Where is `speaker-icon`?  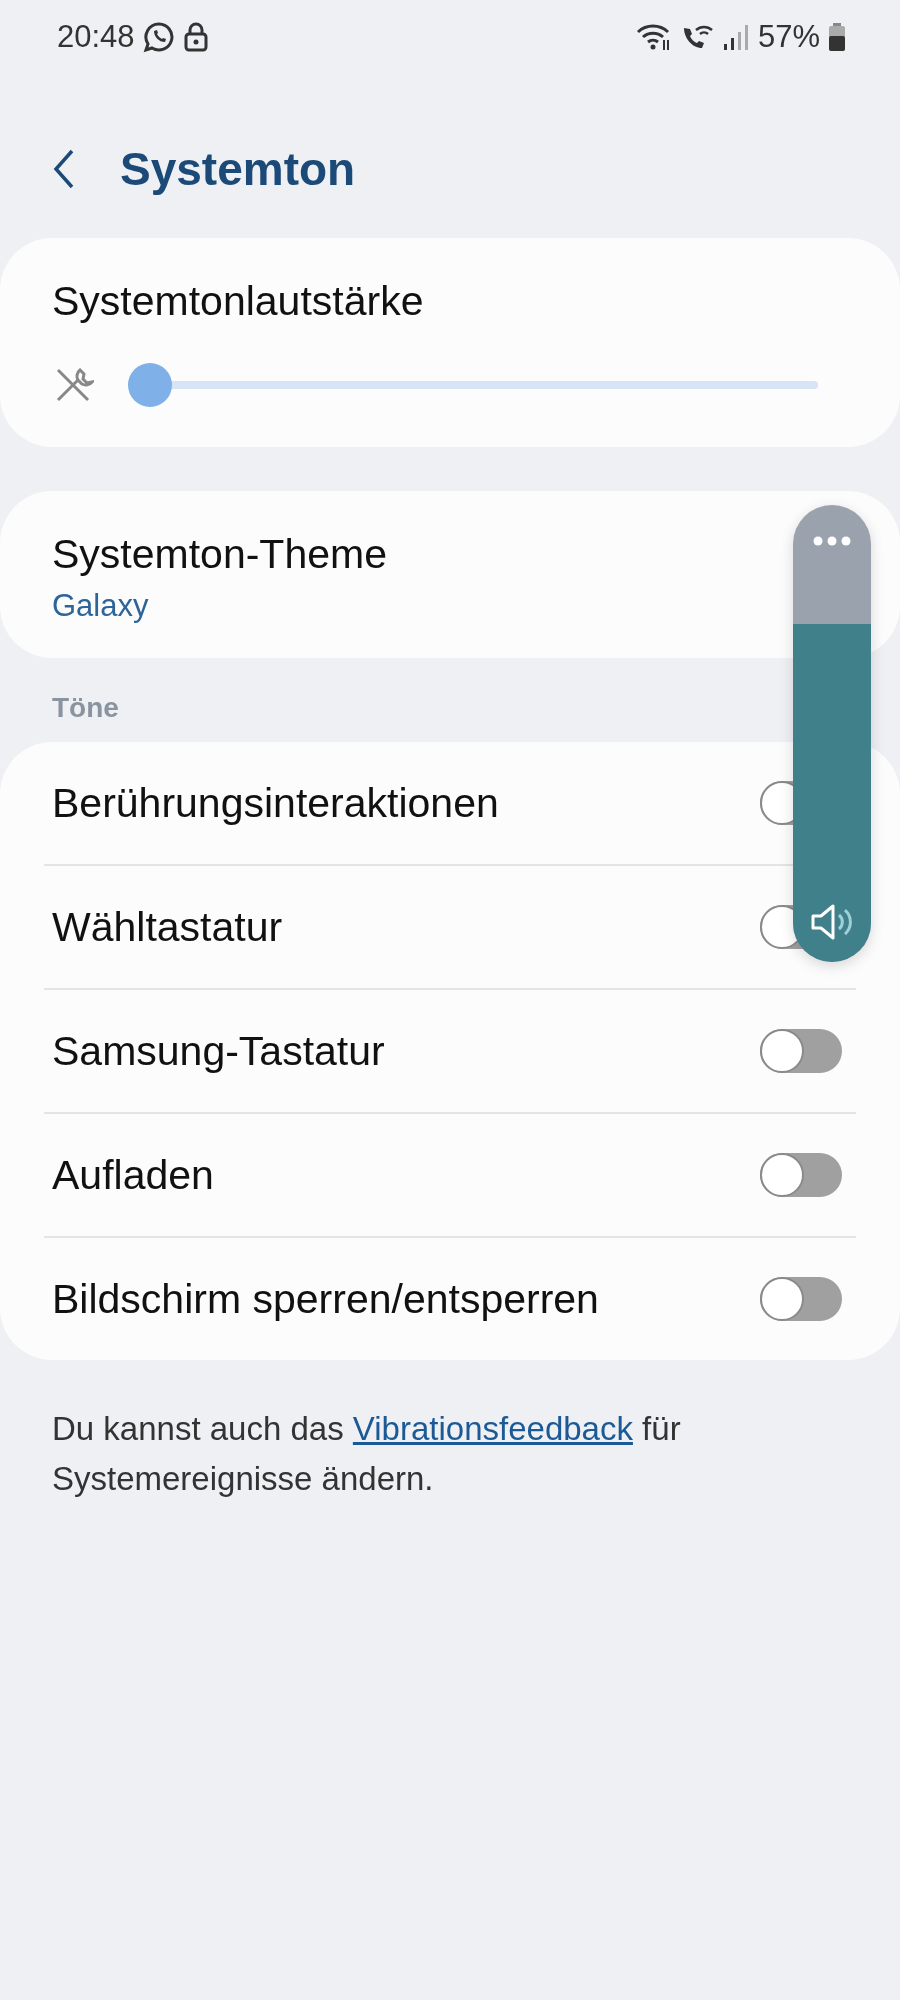 speaker-icon is located at coordinates (832, 922).